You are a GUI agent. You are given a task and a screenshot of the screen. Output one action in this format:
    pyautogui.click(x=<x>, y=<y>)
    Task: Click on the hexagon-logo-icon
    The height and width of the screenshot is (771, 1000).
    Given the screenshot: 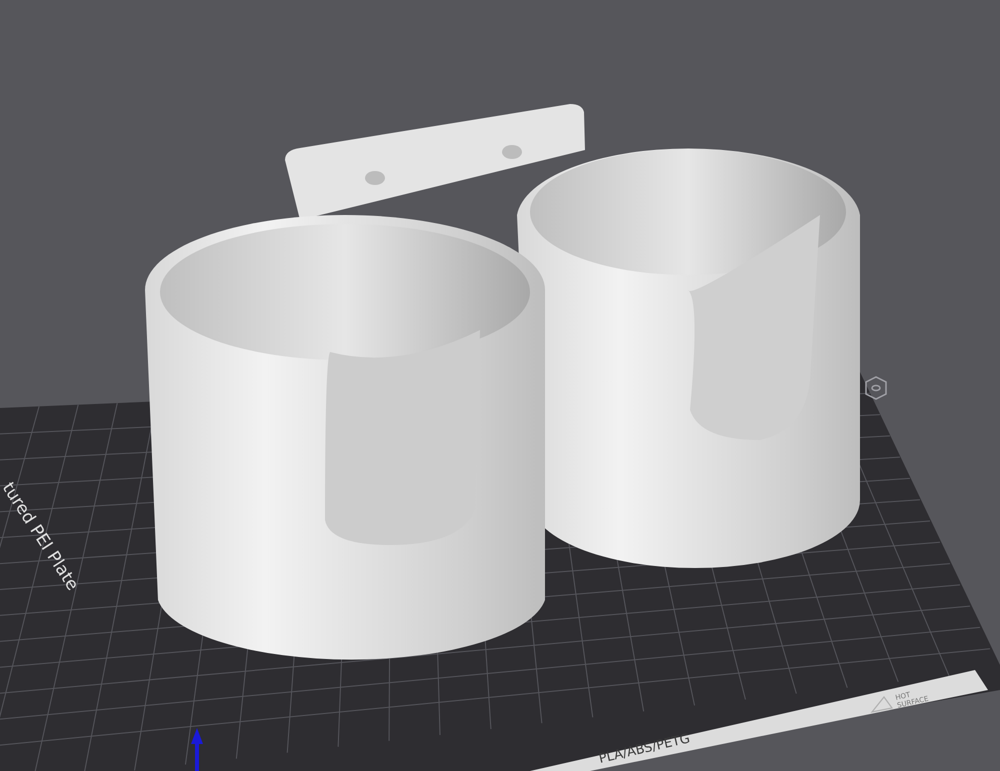 What is the action you would take?
    pyautogui.click(x=876, y=388)
    